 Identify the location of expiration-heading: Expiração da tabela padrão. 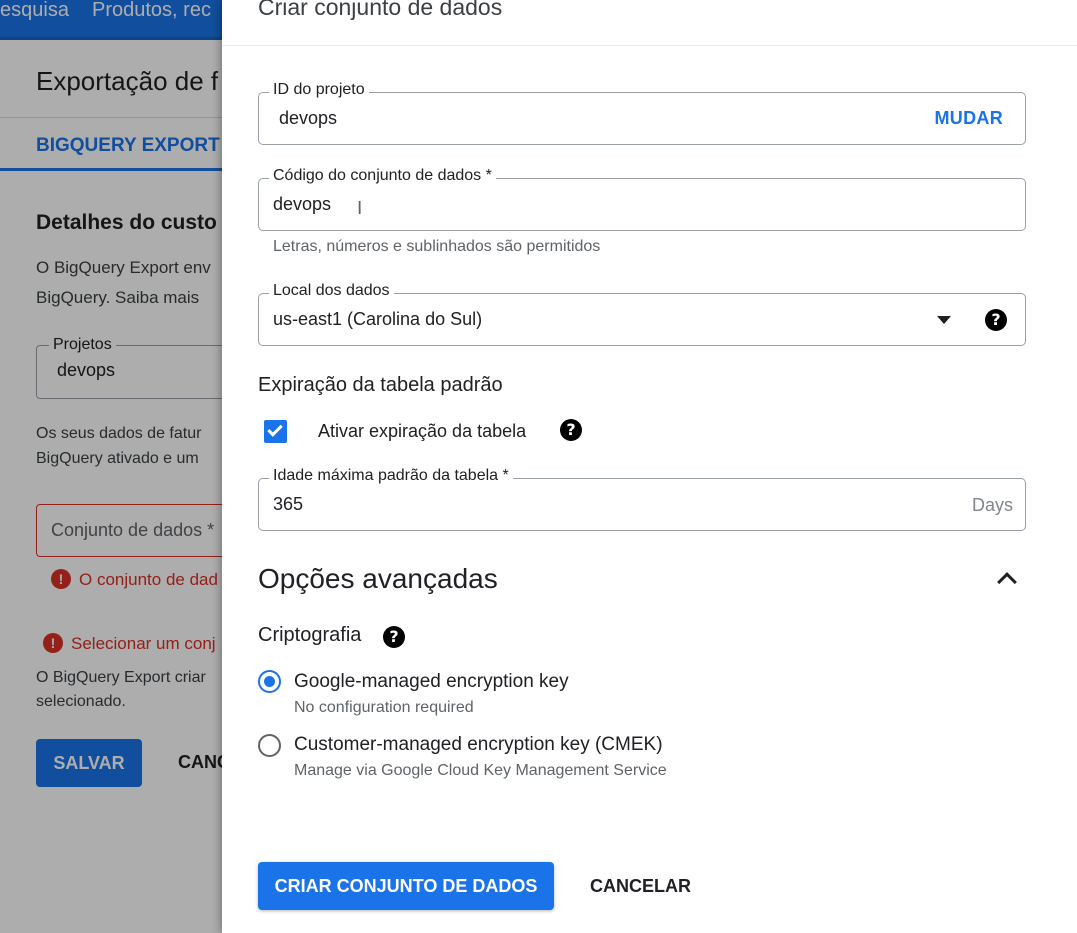
(380, 385).